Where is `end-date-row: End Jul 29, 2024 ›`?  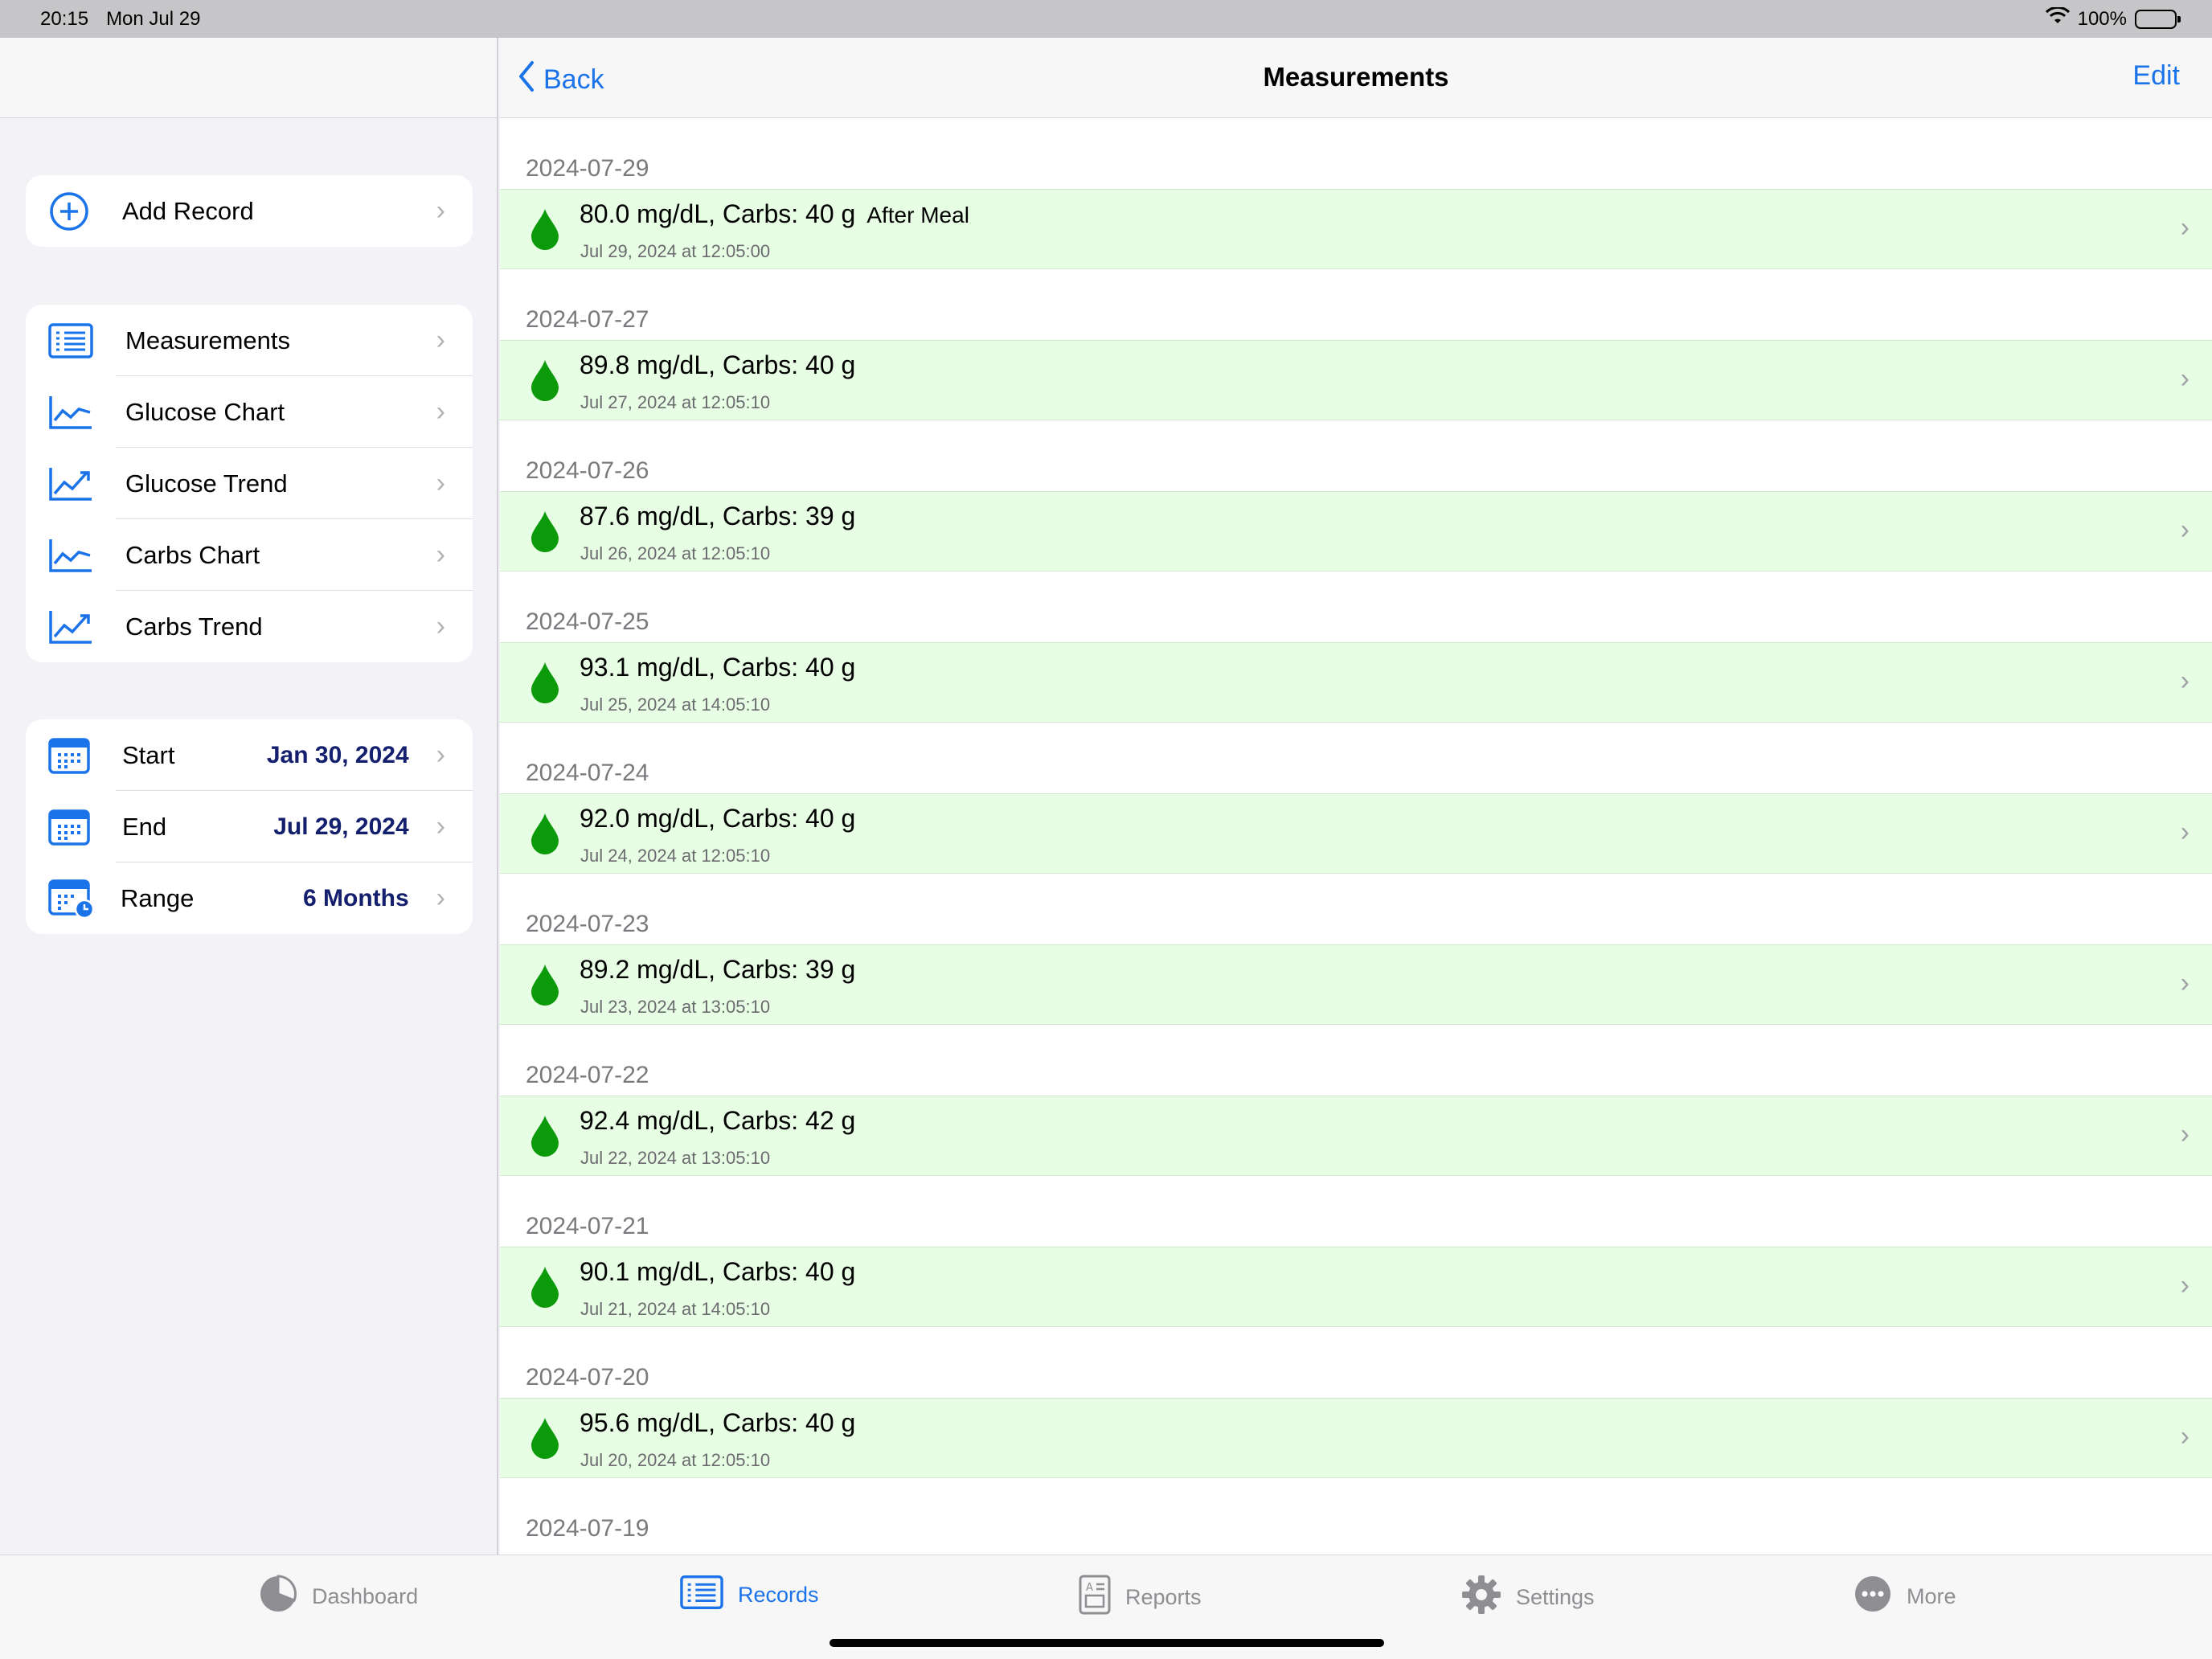 end-date-row: End Jul 29, 2024 › is located at coordinates (249, 826).